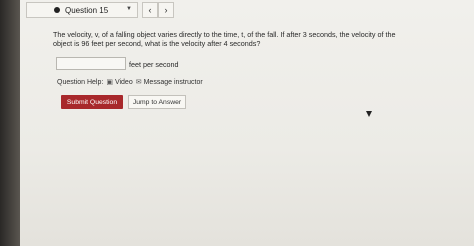 The image size is (474, 246). Describe the element at coordinates (166, 10) in the screenshot. I see `next-question-button: ›` at that location.